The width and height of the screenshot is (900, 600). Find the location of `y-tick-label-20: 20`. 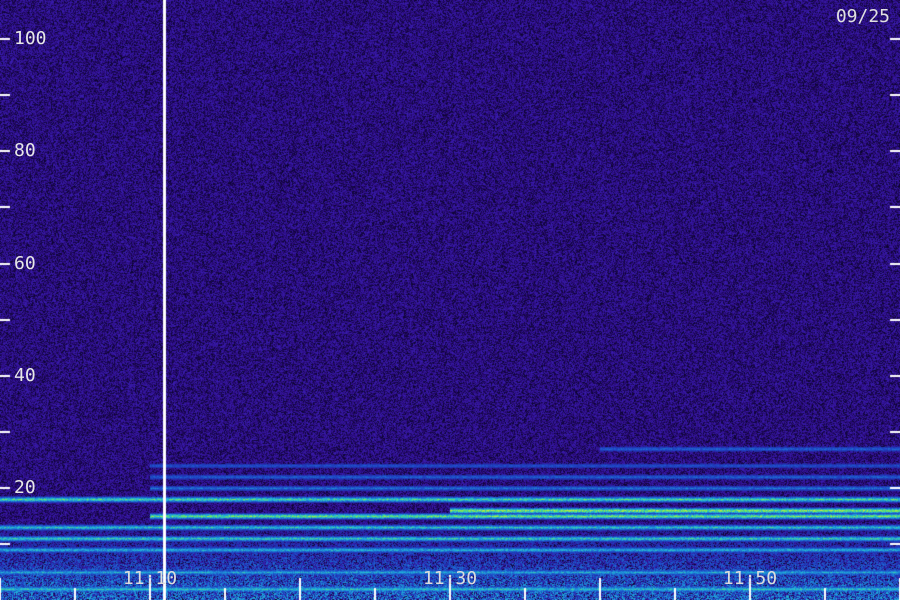

y-tick-label-20: 20 is located at coordinates (25, 487).